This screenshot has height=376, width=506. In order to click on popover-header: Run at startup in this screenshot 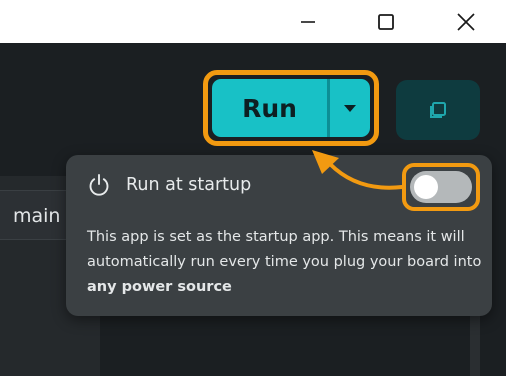, I will do `click(169, 185)`.